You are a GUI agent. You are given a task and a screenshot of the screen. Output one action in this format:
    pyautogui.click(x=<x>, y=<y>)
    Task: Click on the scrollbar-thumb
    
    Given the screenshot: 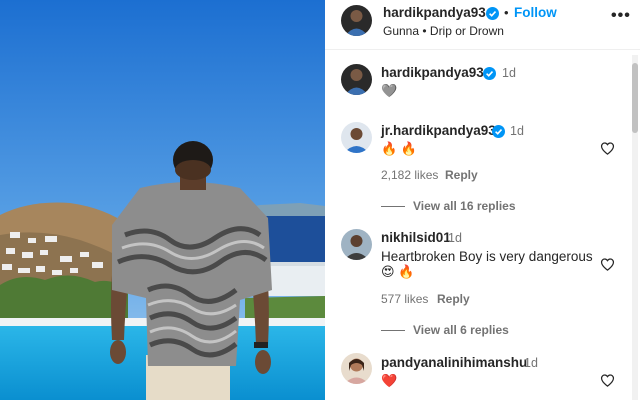 What is the action you would take?
    pyautogui.click(x=635, y=98)
    